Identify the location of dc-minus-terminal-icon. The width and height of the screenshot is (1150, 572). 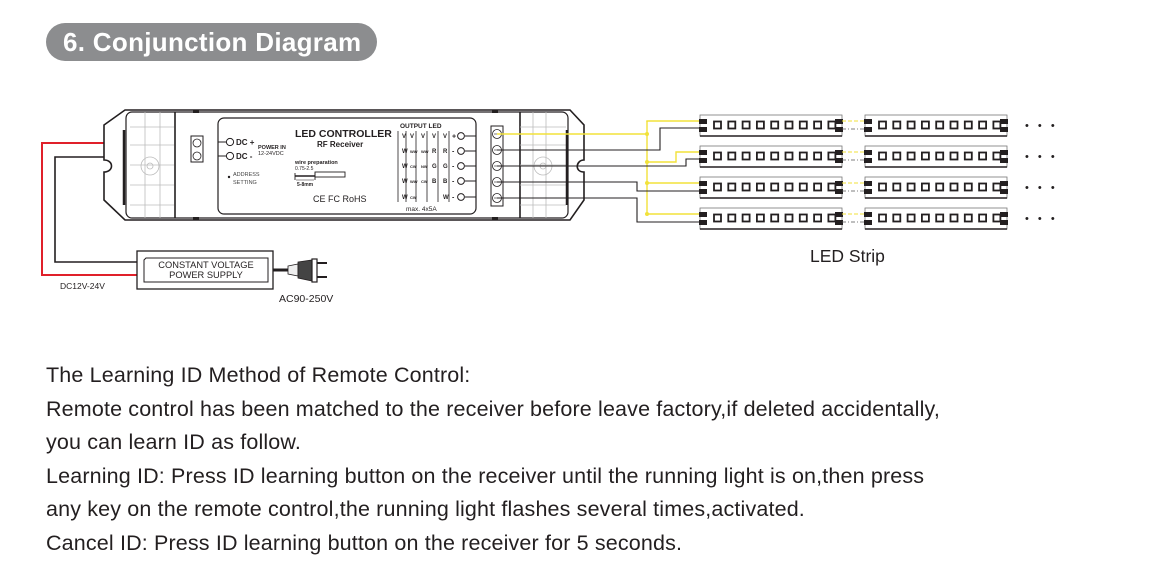
(230, 156).